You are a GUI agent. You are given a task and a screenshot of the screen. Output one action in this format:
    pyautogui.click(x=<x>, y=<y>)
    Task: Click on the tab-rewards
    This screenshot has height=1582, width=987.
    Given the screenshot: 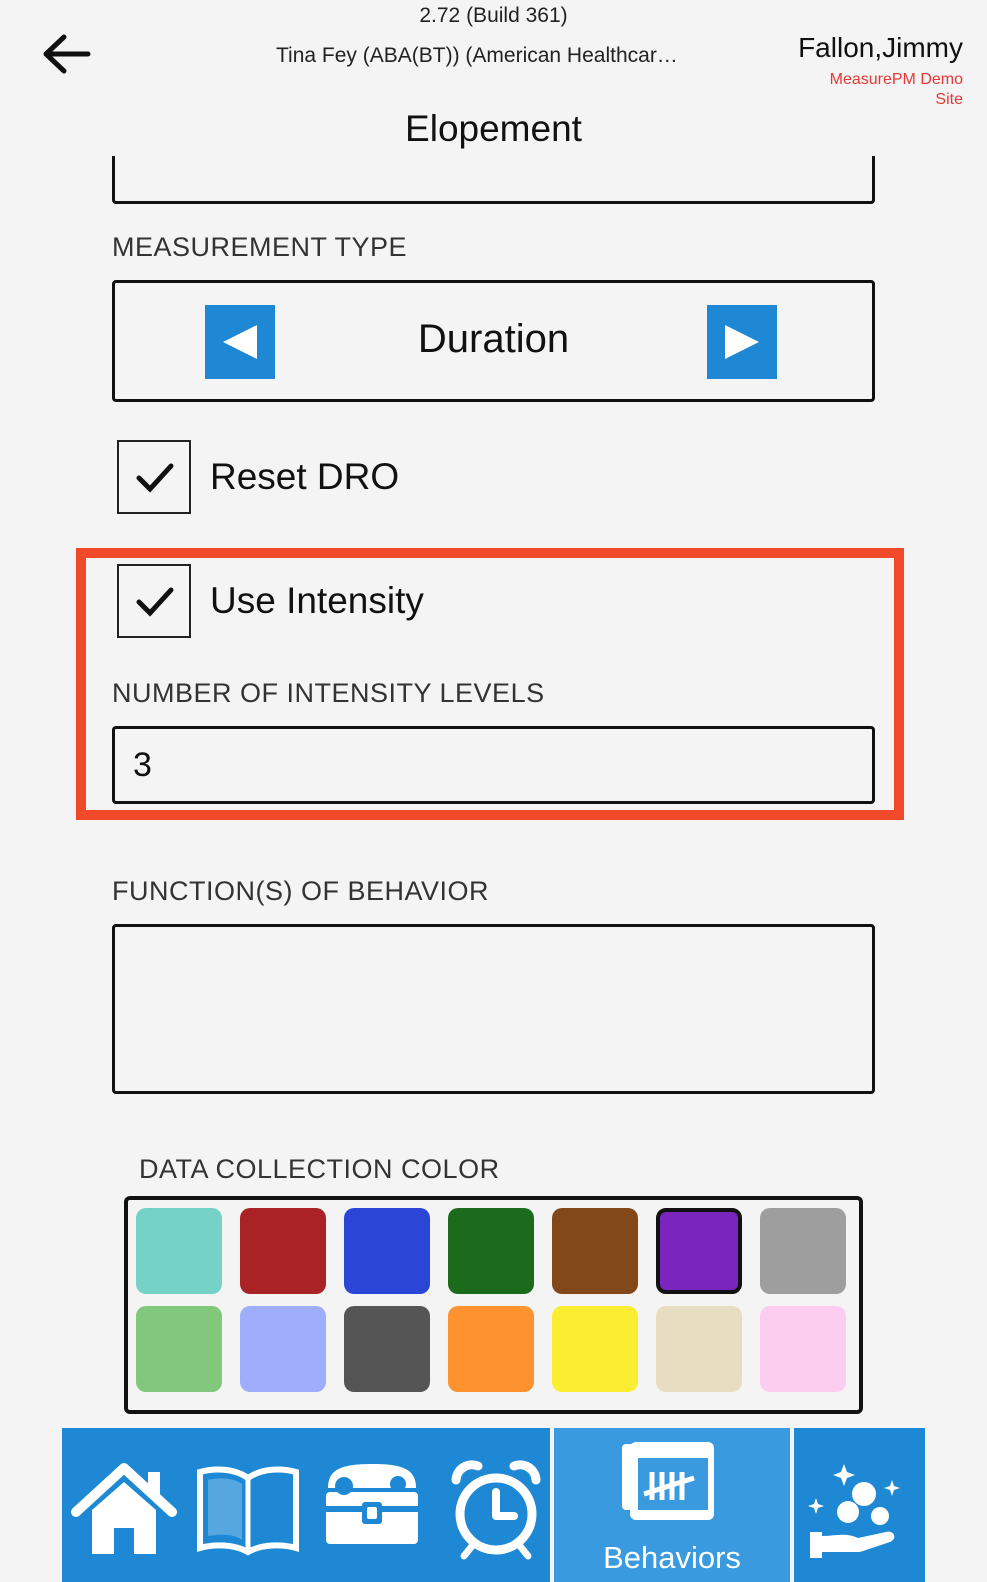 What is the action you would take?
    pyautogui.click(x=859, y=1505)
    